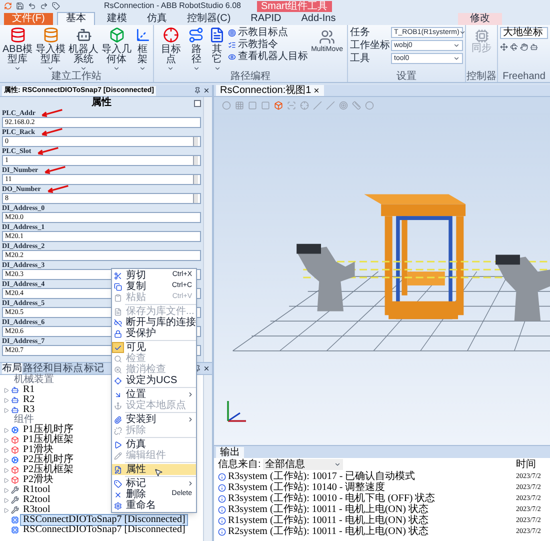 The image size is (550, 541). What do you see at coordinates (360, 32) in the screenshot?
I see `field-label: 任务` at bounding box center [360, 32].